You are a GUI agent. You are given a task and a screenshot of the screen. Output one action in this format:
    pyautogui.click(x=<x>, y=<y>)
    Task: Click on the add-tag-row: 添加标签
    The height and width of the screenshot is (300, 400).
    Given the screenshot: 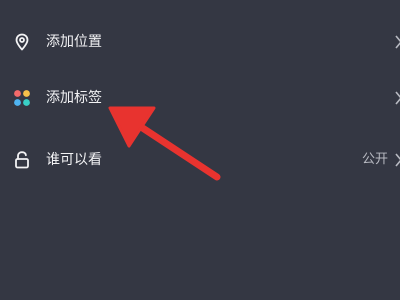 What is the action you would take?
    pyautogui.click(x=200, y=98)
    